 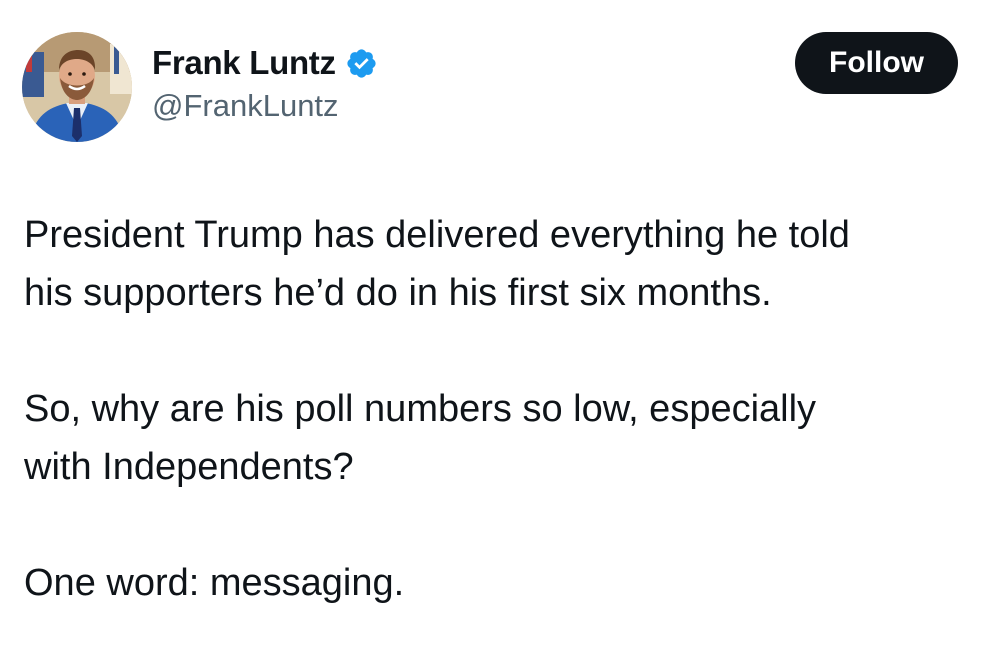 I want to click on author-display-name: Frank Luntz, so click(x=244, y=63).